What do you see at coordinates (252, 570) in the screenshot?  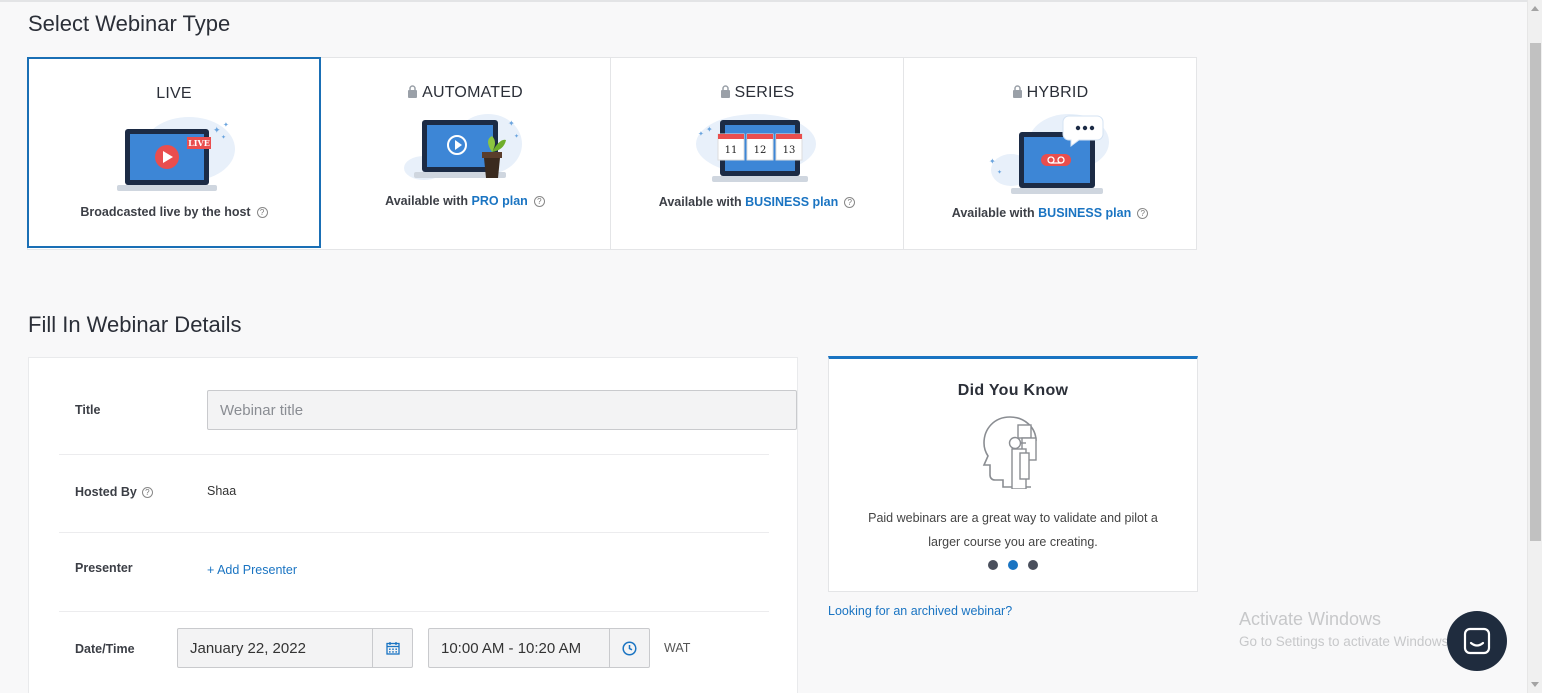 I see `add-presenter-link: + Add Presenter` at bounding box center [252, 570].